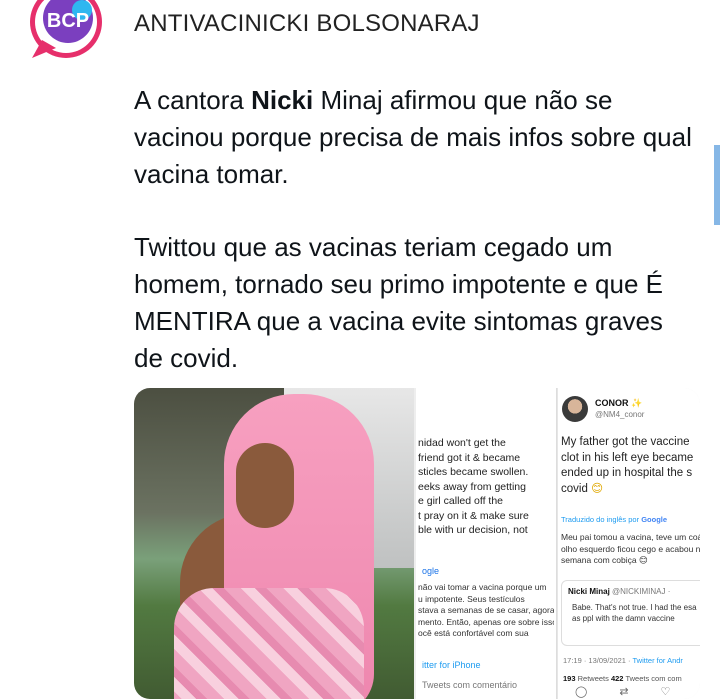 The image size is (720, 699). I want to click on para1-bold-name: Nicki, so click(282, 100).